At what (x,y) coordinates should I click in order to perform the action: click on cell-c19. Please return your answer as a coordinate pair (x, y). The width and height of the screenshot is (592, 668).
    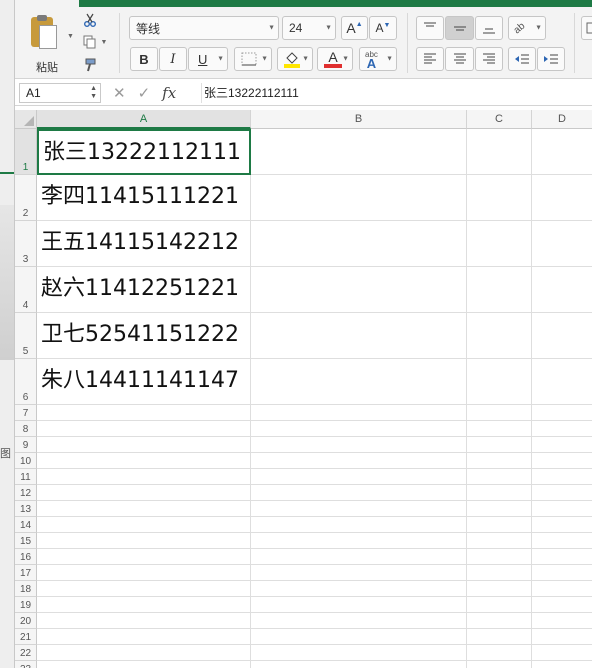
    Looking at the image, I should click on (499, 605).